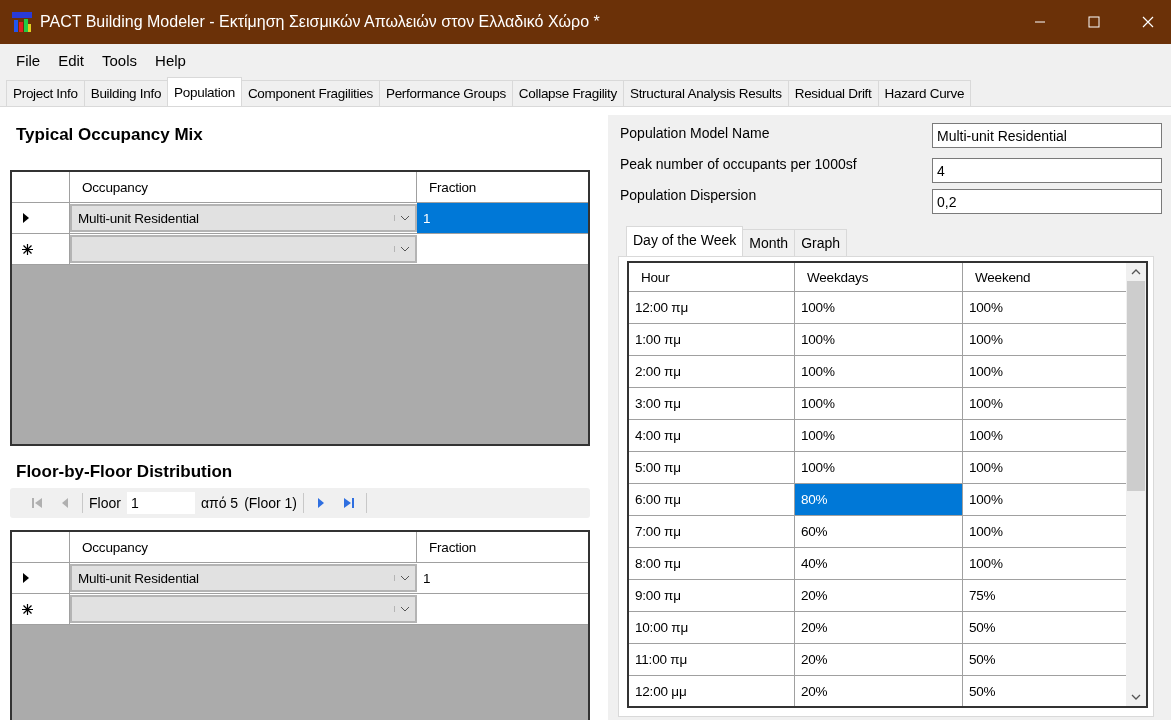  What do you see at coordinates (712, 371) in the screenshot?
I see `table-cell: 2:00 πμ` at bounding box center [712, 371].